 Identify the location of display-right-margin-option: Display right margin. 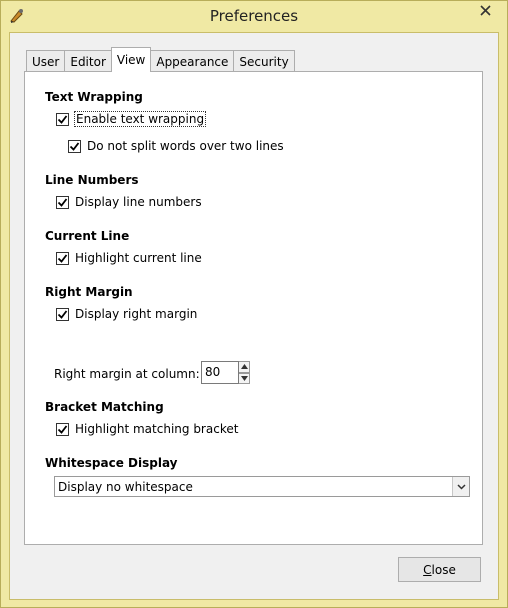
(126, 314).